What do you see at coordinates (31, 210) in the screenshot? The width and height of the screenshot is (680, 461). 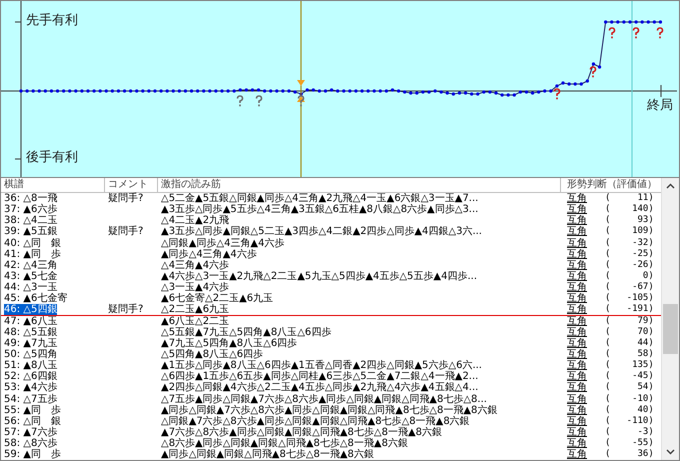 I see `move-cell: 37: ▲6六歩` at bounding box center [31, 210].